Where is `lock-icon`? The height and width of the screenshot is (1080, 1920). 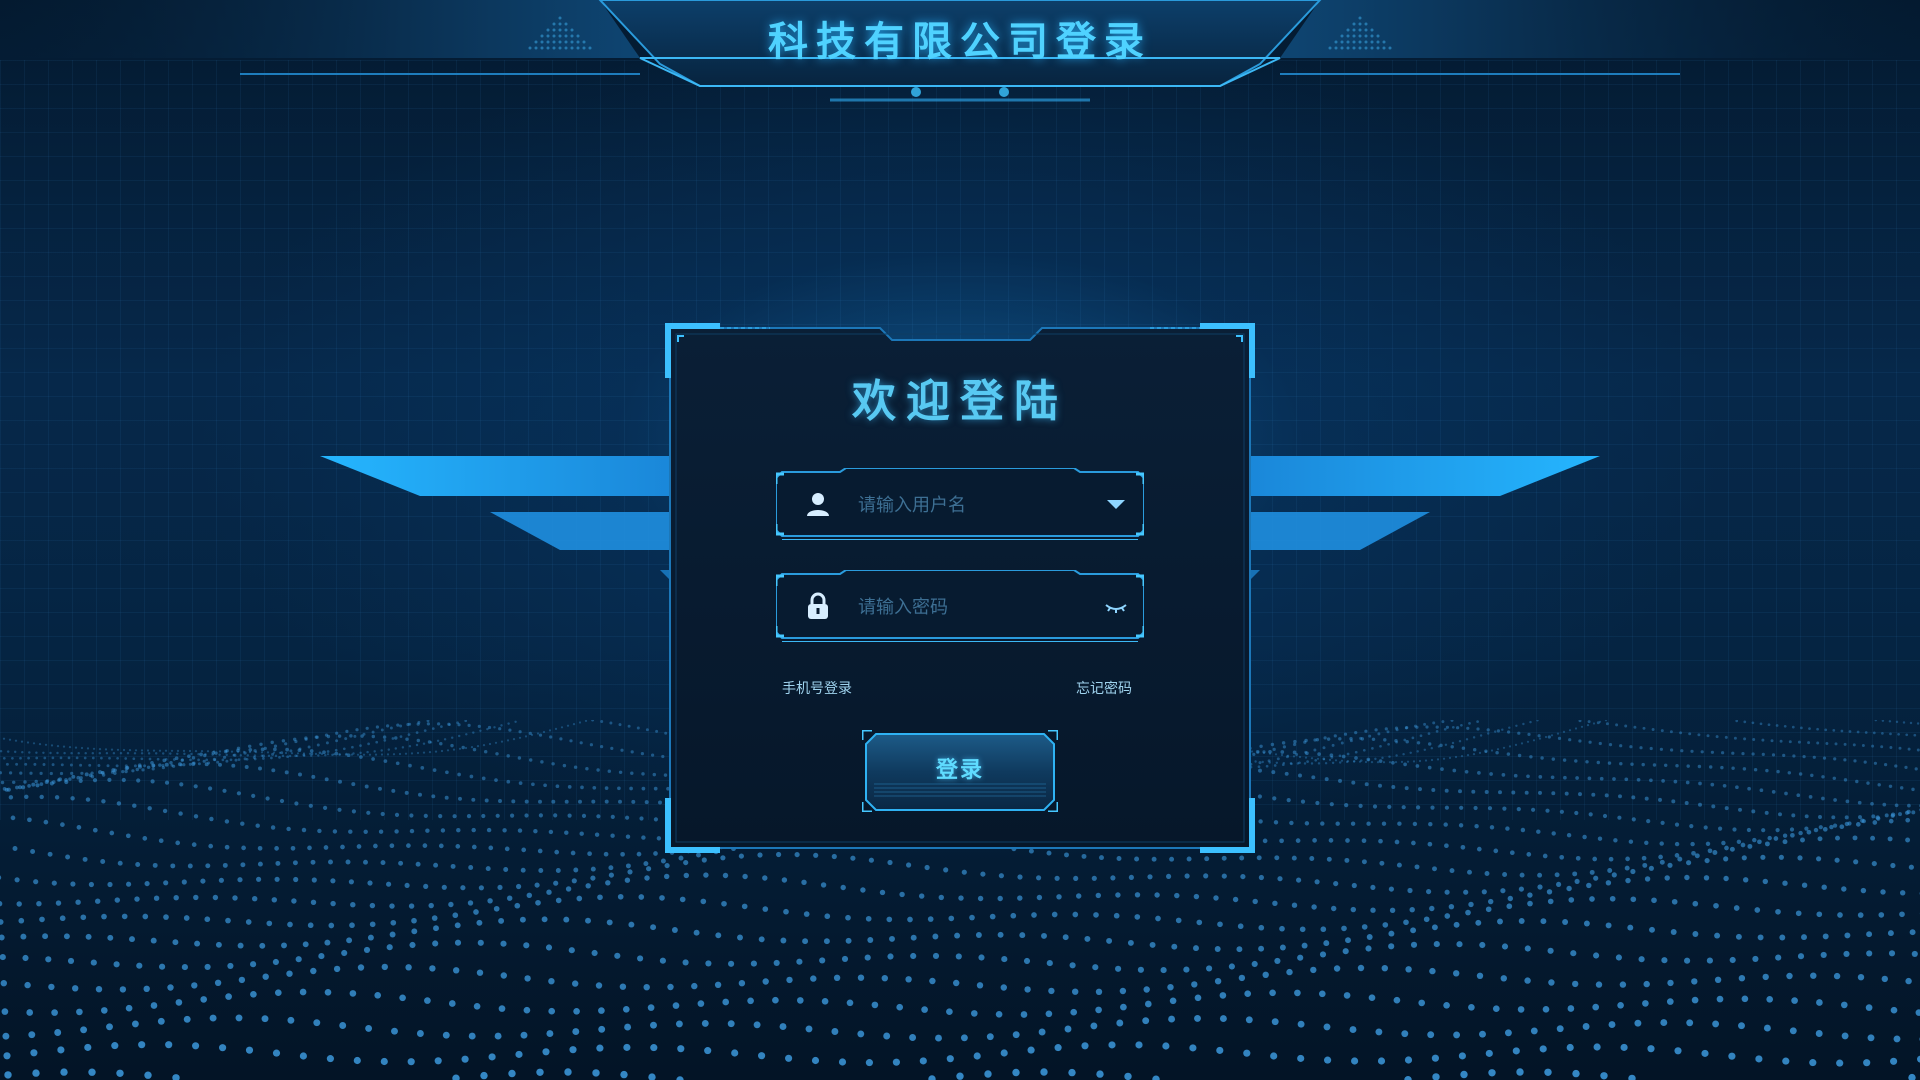 lock-icon is located at coordinates (818, 605).